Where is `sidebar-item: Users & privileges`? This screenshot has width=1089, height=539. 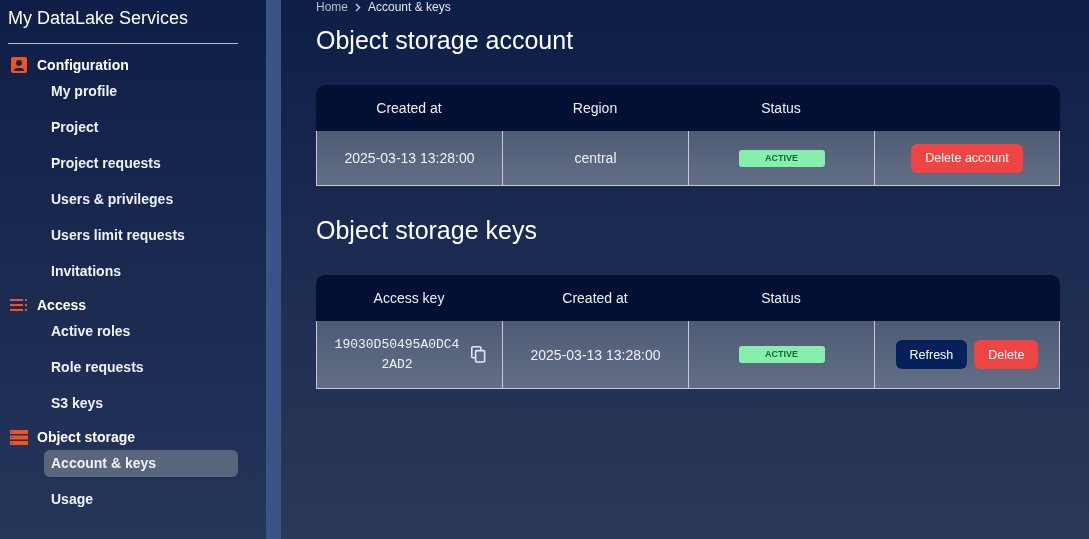
sidebar-item: Users & privileges is located at coordinates (141, 199).